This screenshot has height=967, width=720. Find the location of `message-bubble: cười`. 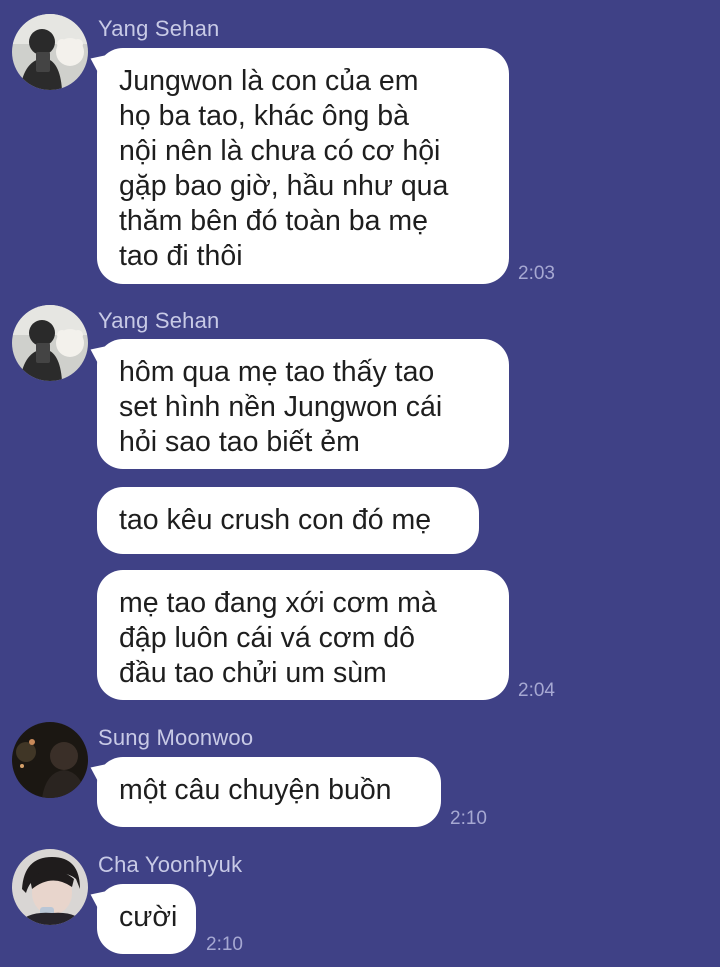

message-bubble: cười is located at coordinates (146, 919).